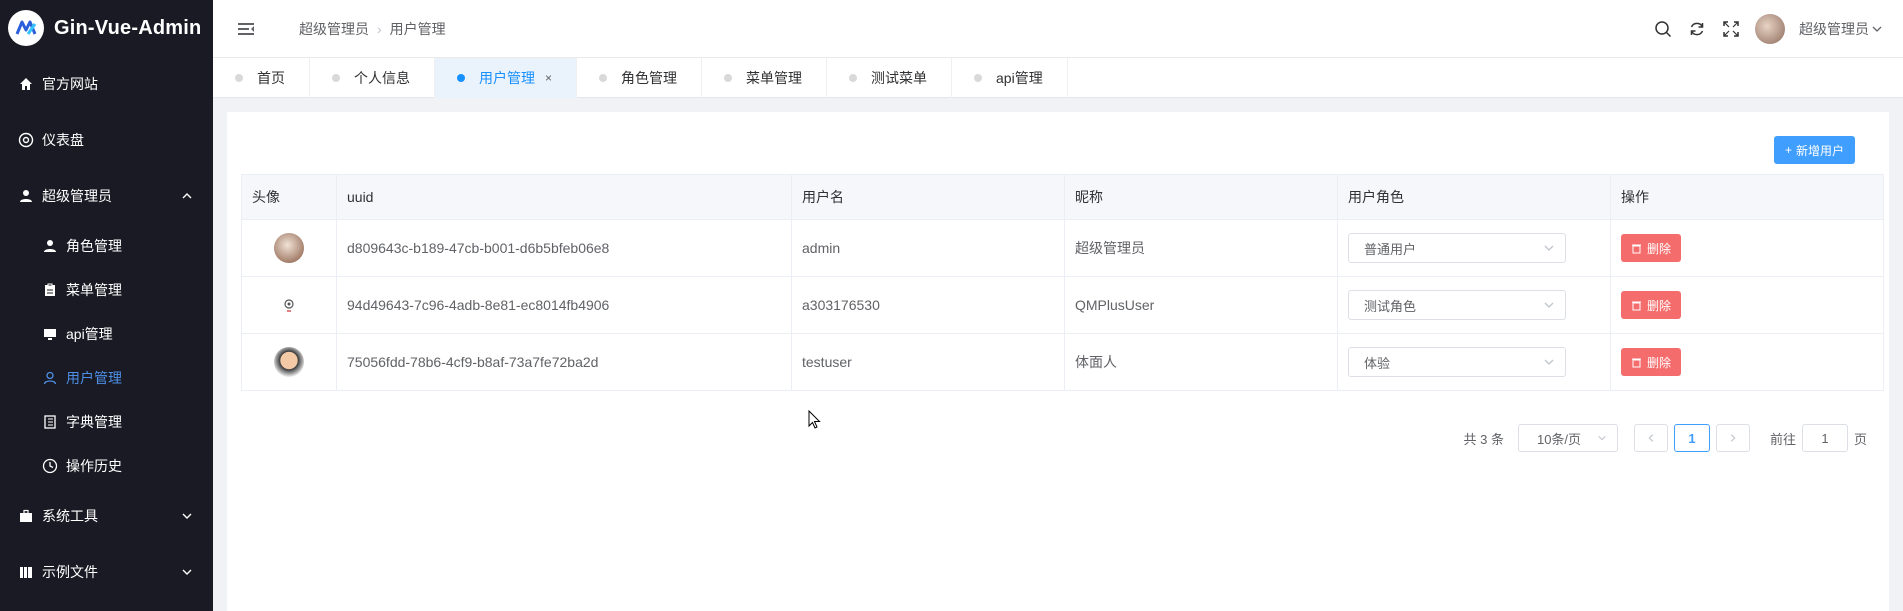 The height and width of the screenshot is (611, 1903). Describe the element at coordinates (106, 84) in the screenshot. I see `sidebar-item-official-site: 官方网站` at that location.